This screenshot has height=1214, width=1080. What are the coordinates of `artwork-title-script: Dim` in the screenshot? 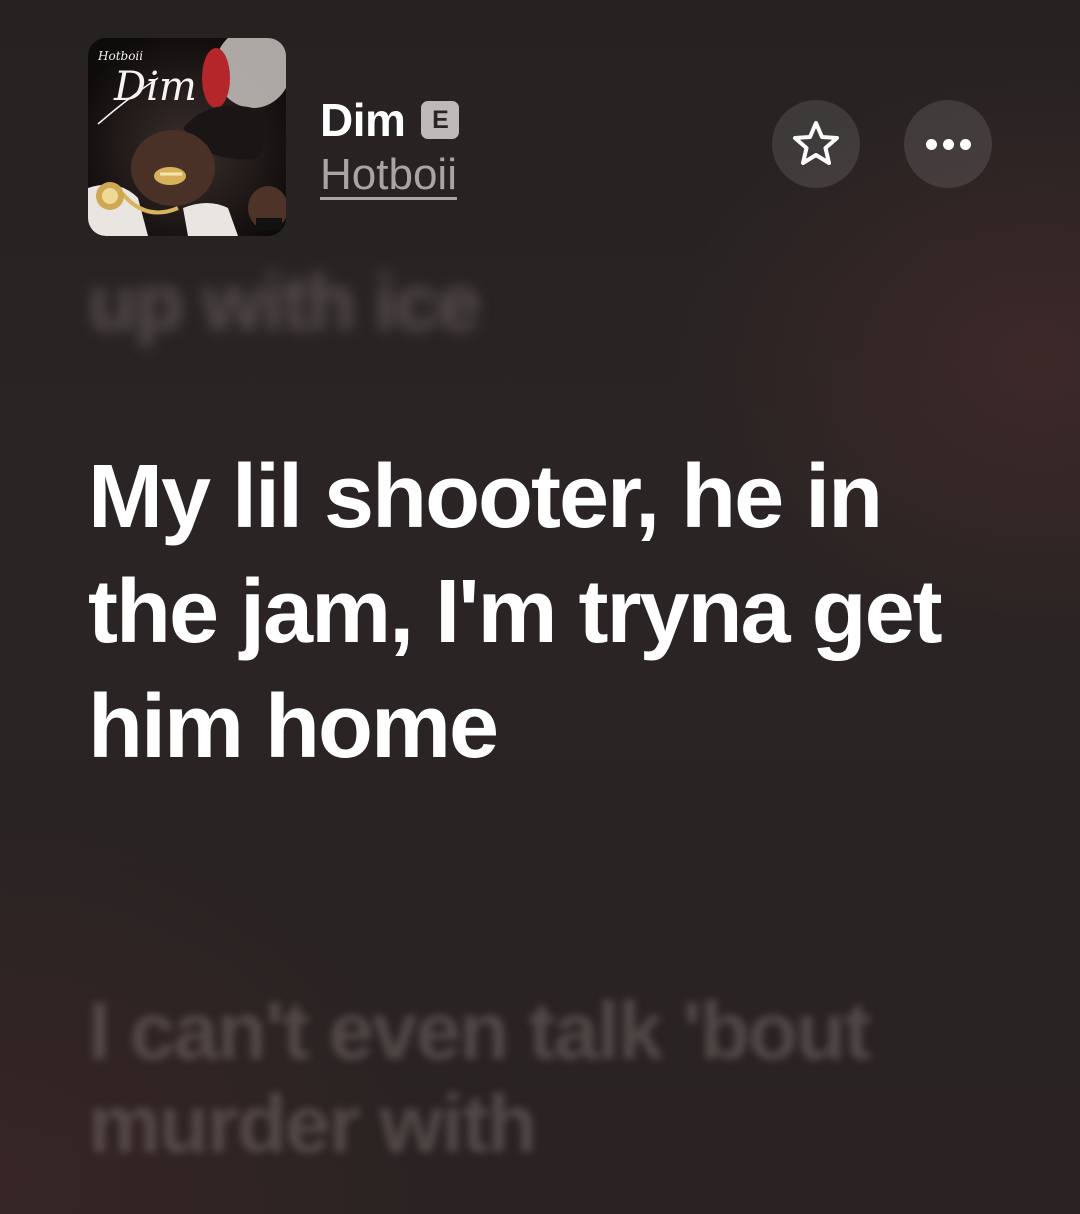 It's located at (155, 87).